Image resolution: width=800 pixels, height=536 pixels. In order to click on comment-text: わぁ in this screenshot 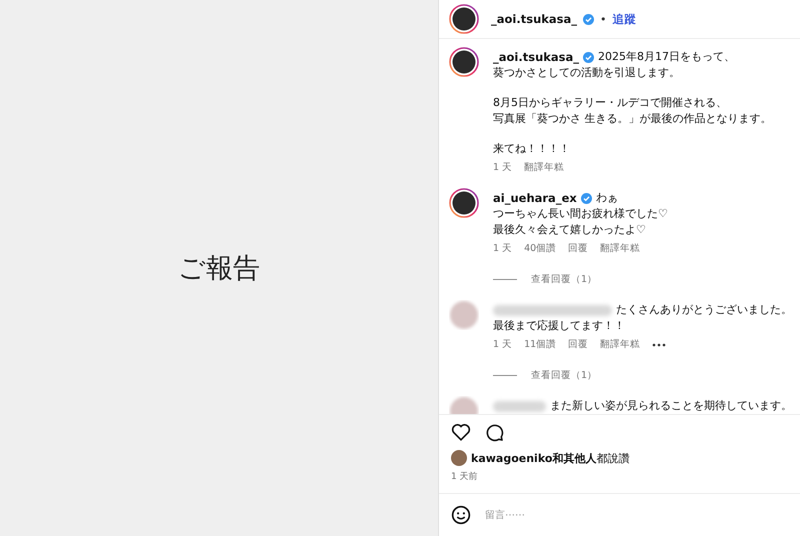, I will do `click(607, 198)`.